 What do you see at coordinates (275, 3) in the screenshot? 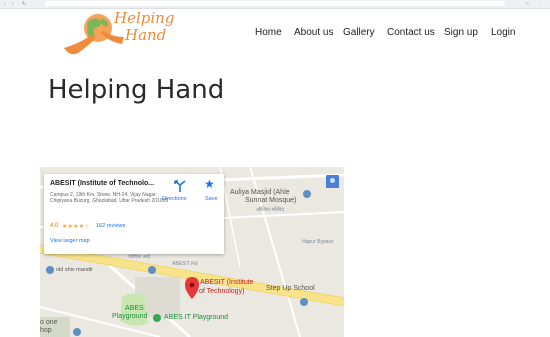
I see `address-bar` at bounding box center [275, 3].